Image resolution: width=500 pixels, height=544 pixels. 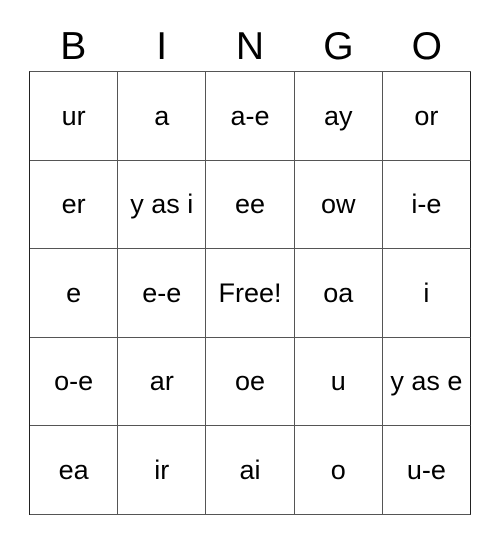 I want to click on bingo-cell-n4: oe, so click(x=250, y=382).